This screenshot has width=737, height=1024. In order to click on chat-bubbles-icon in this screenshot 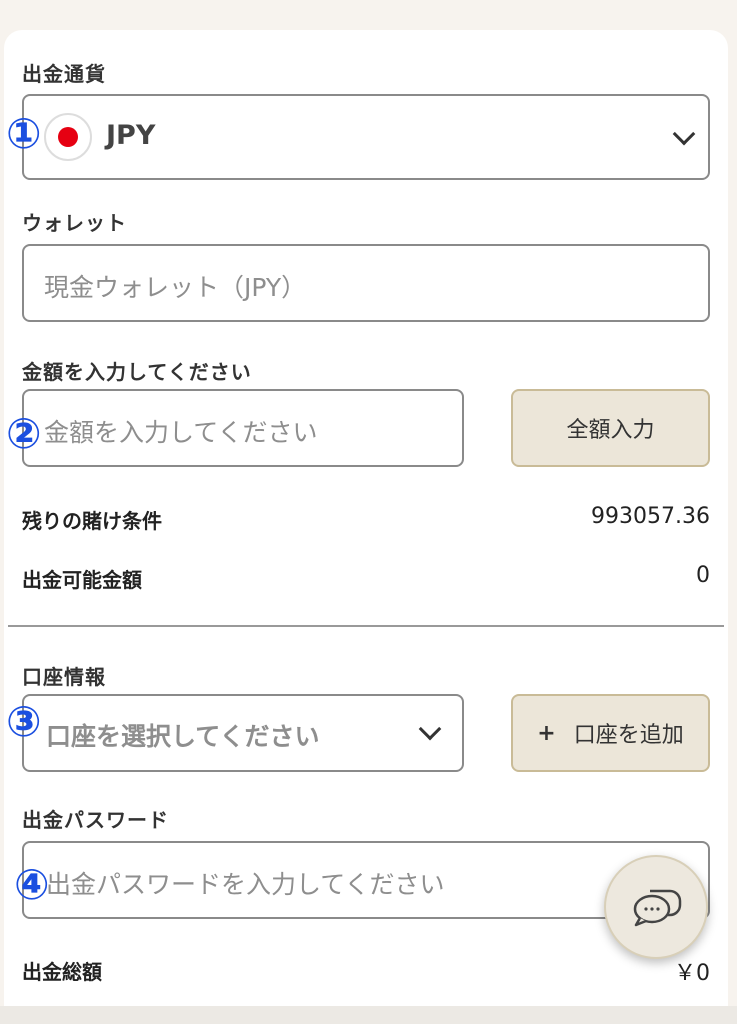, I will do `click(657, 908)`.